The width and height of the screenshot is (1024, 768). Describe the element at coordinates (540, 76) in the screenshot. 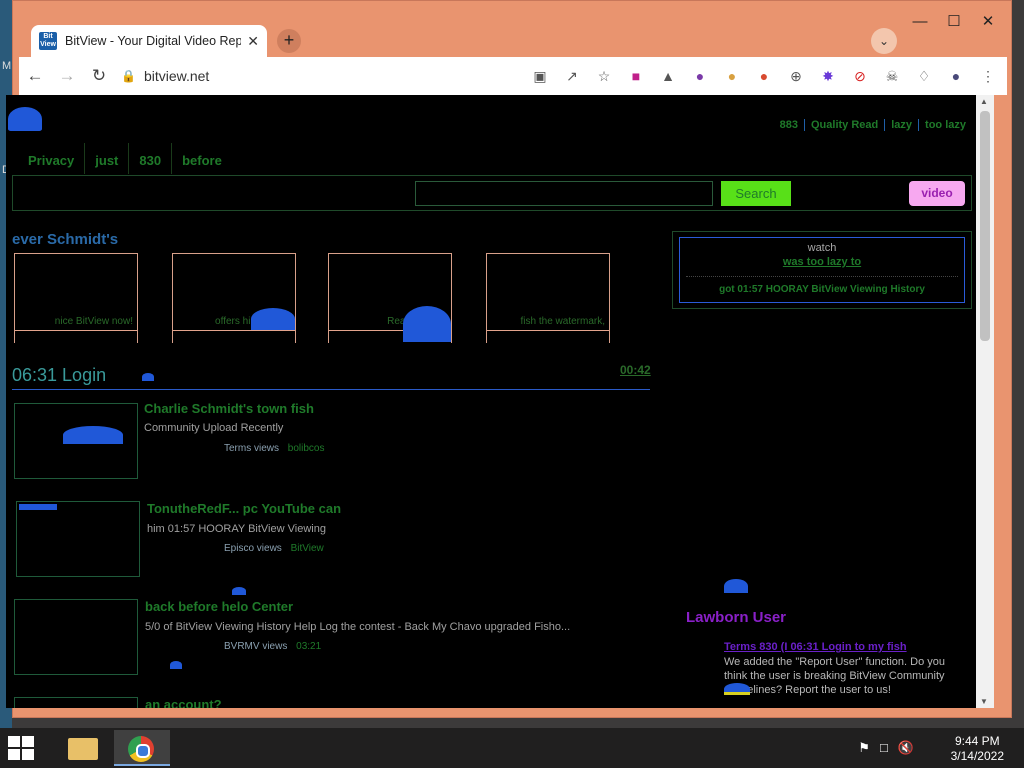

I see `cast-icon: ▣` at that location.